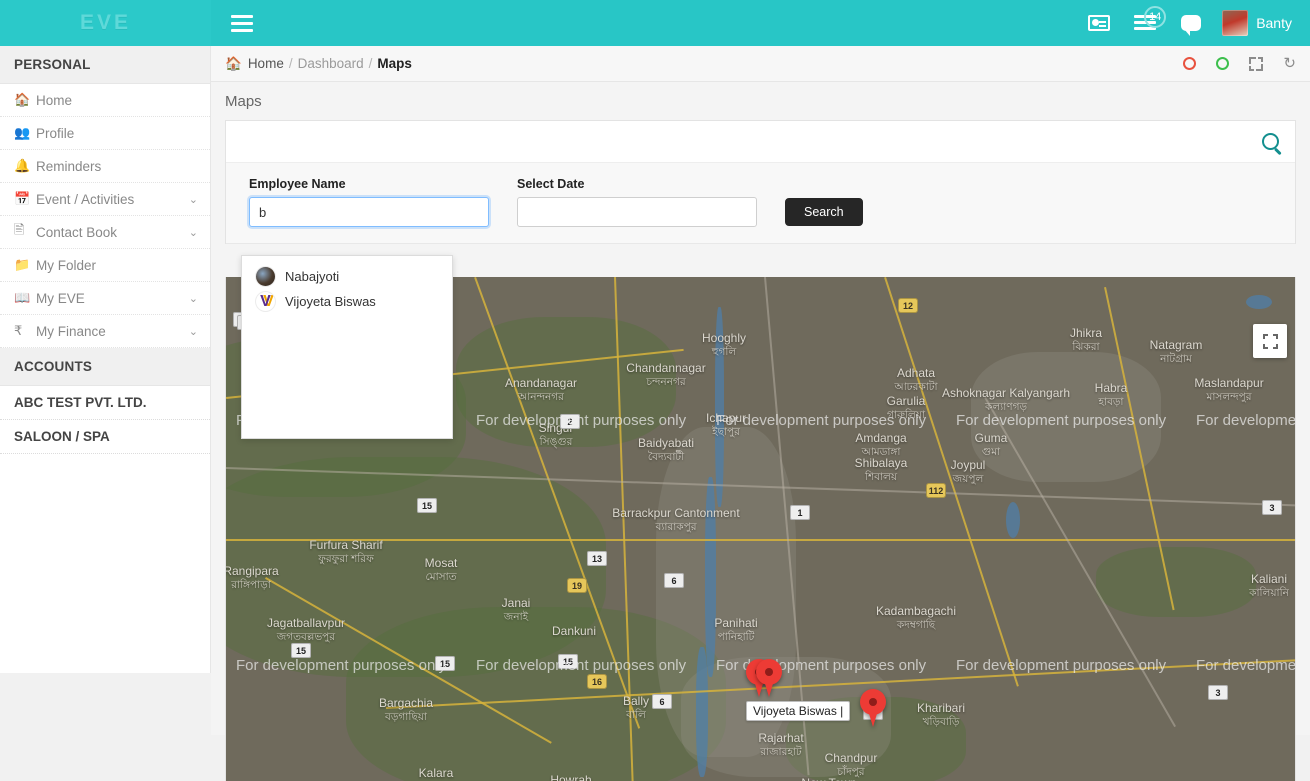  What do you see at coordinates (19, 229) in the screenshot?
I see `contact-card-icon: 🖹` at bounding box center [19, 229].